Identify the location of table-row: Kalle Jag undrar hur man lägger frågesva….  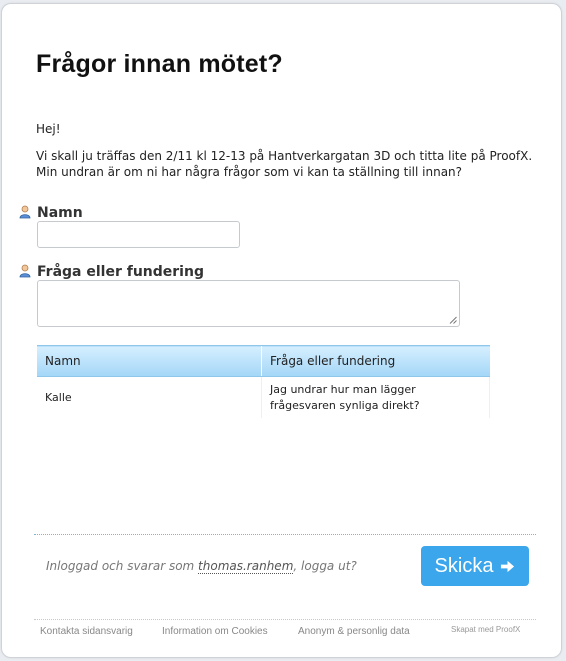
(263, 397).